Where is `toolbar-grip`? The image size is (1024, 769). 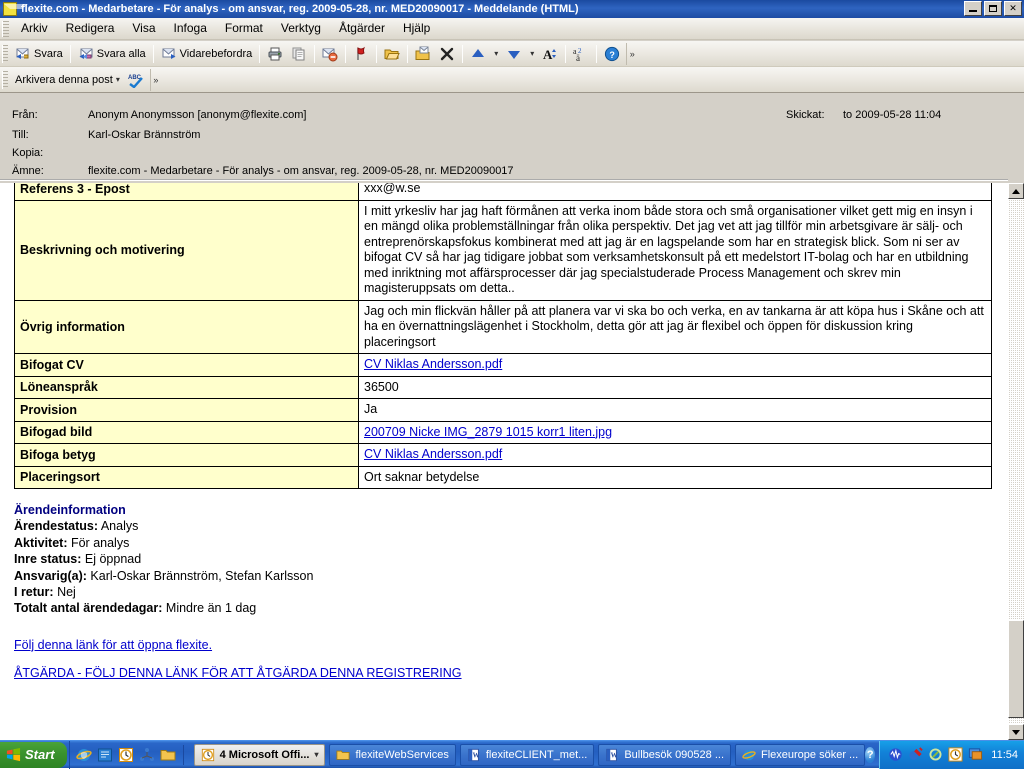
toolbar-grip is located at coordinates (5, 53).